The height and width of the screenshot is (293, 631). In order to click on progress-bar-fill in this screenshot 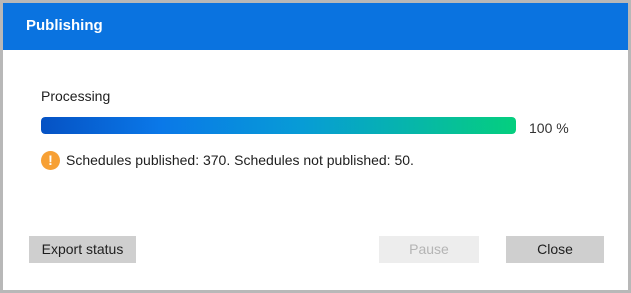, I will do `click(278, 125)`.